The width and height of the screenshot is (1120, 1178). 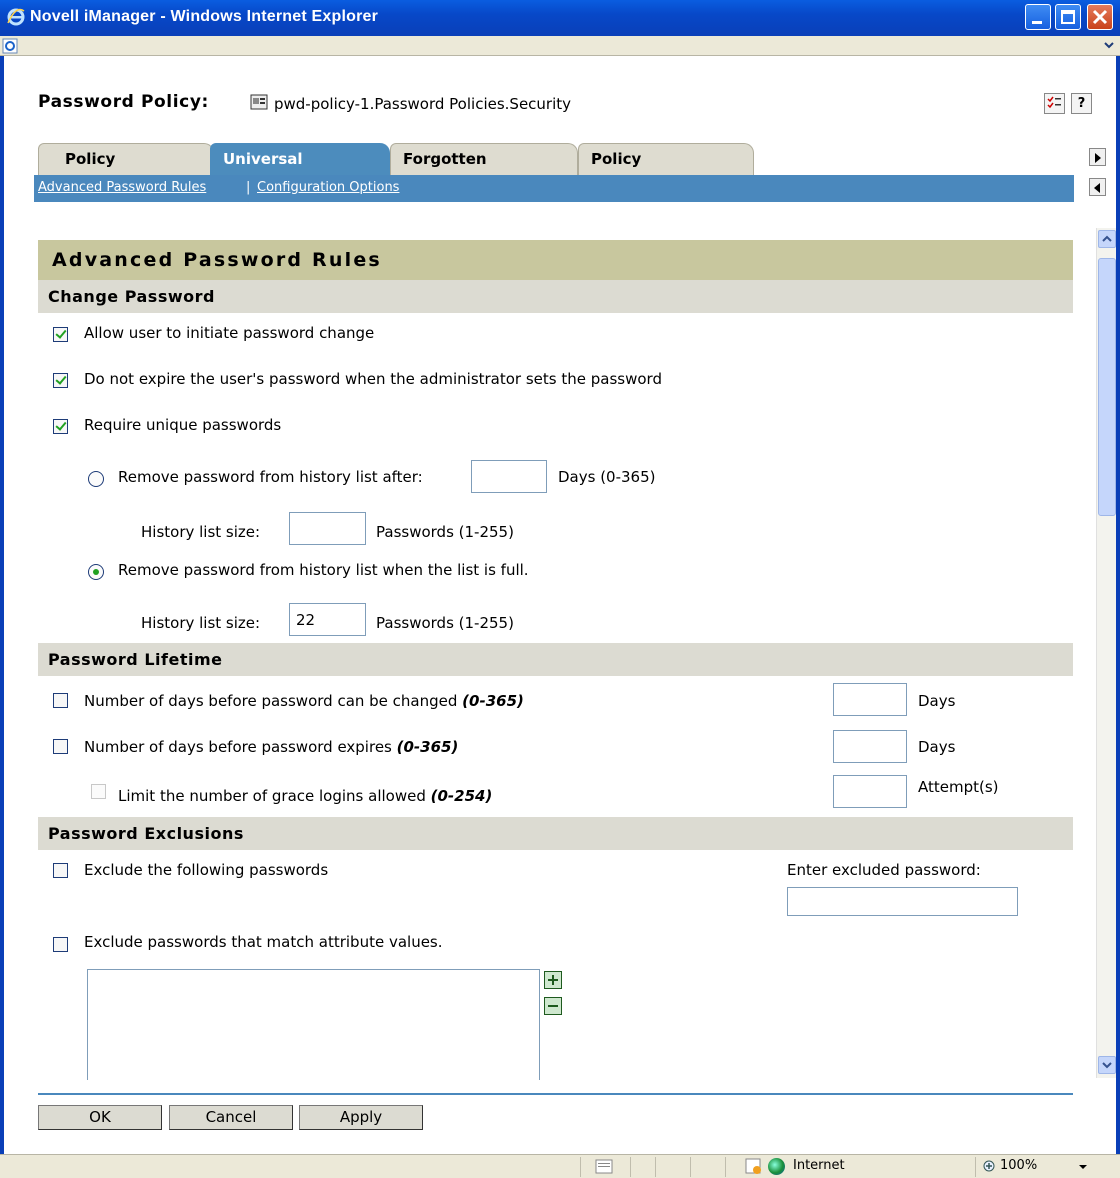 I want to click on password-exclusions-heading: Password Exclusions, so click(x=146, y=833).